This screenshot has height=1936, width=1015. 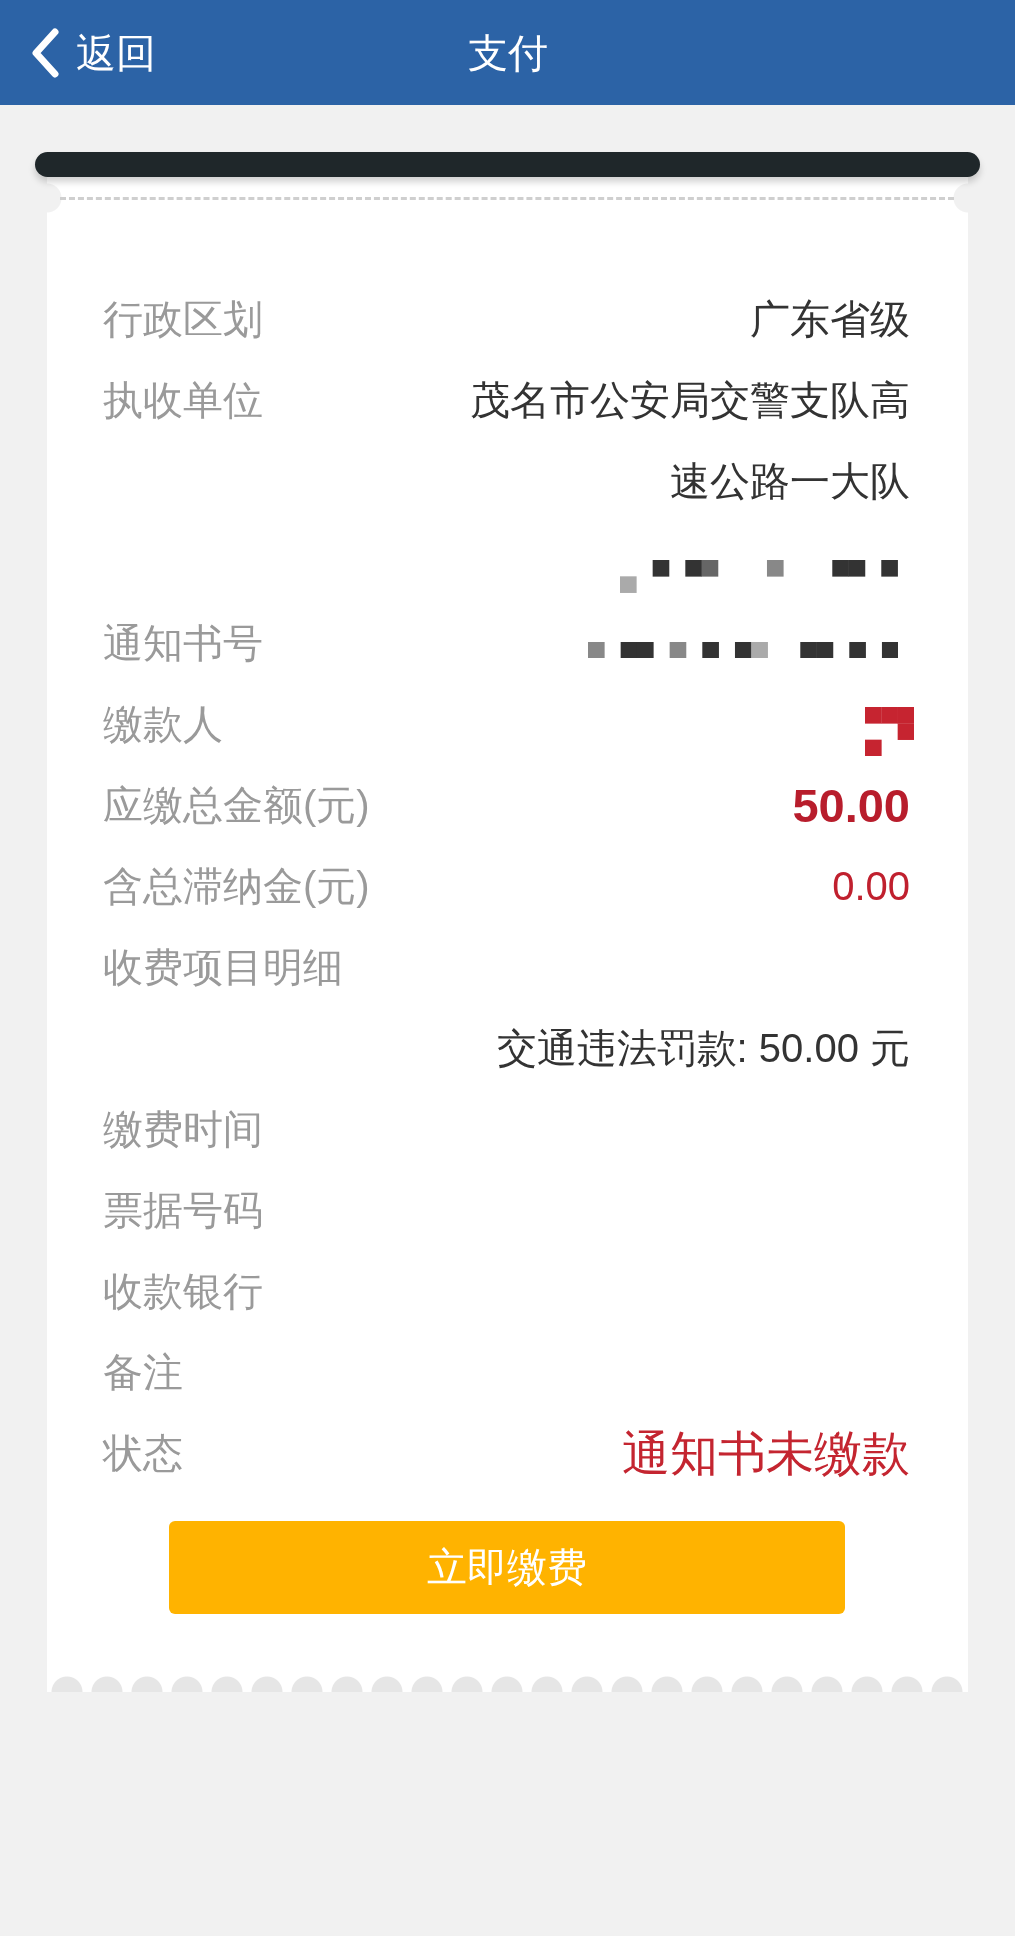 What do you see at coordinates (45, 52) in the screenshot?
I see `chevron-left-icon` at bounding box center [45, 52].